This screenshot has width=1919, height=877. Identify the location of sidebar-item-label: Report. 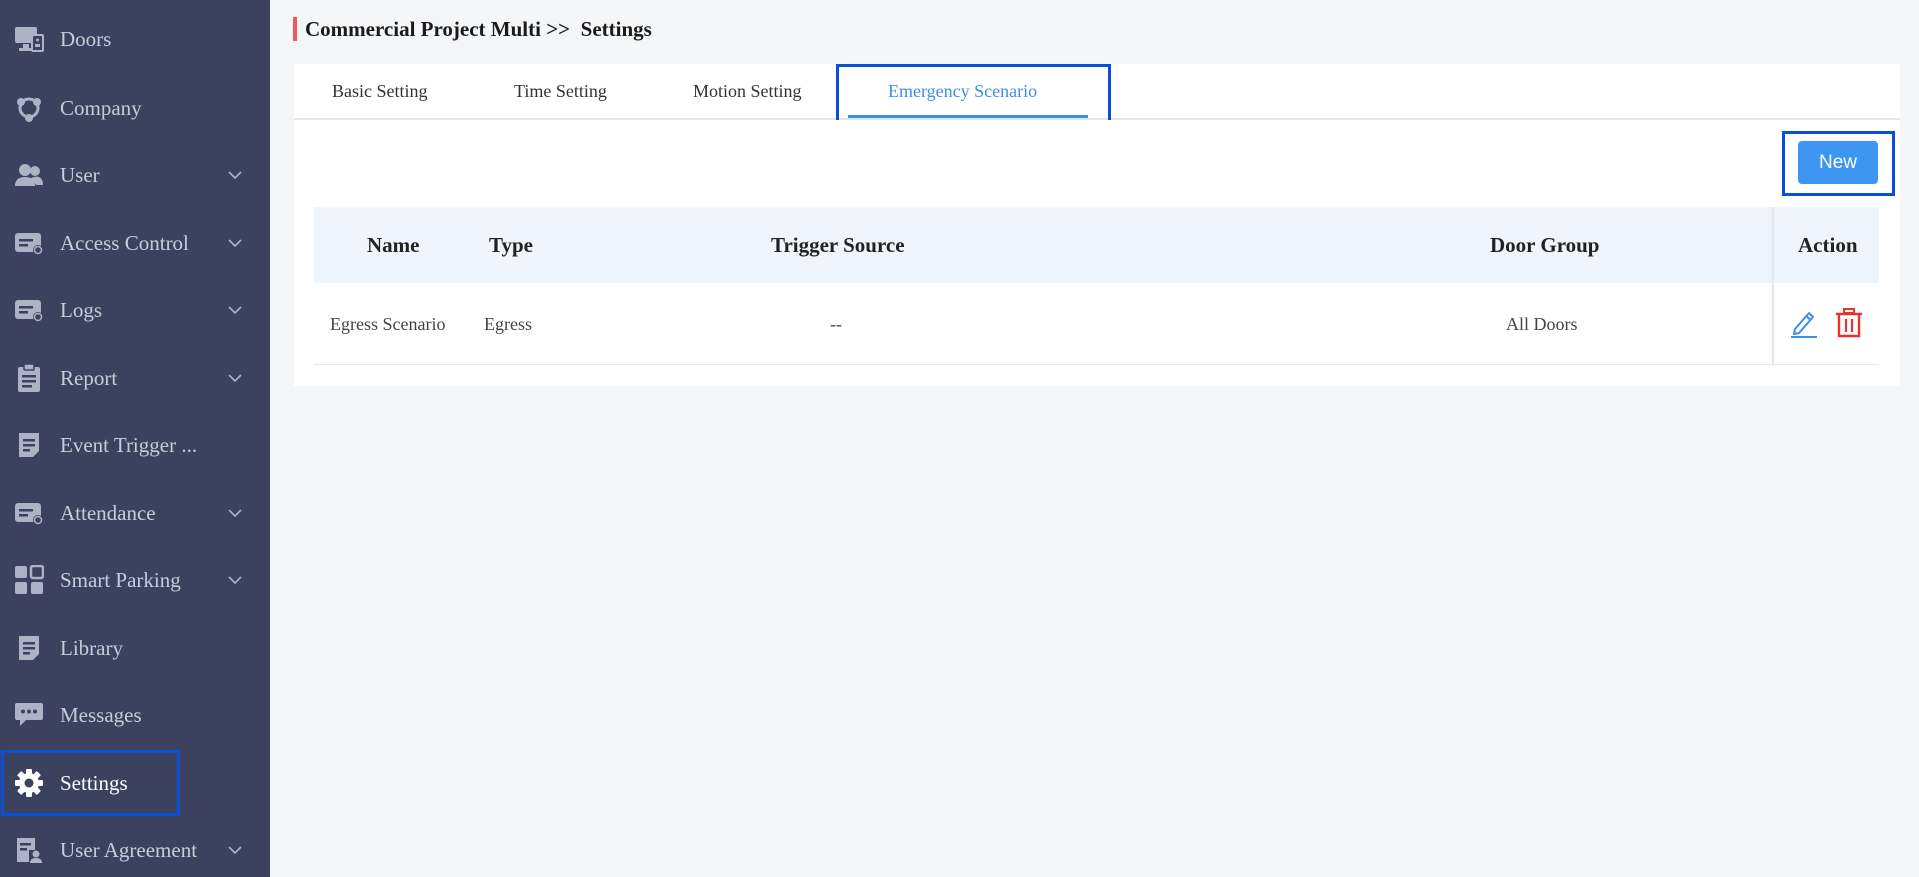
(89, 377).